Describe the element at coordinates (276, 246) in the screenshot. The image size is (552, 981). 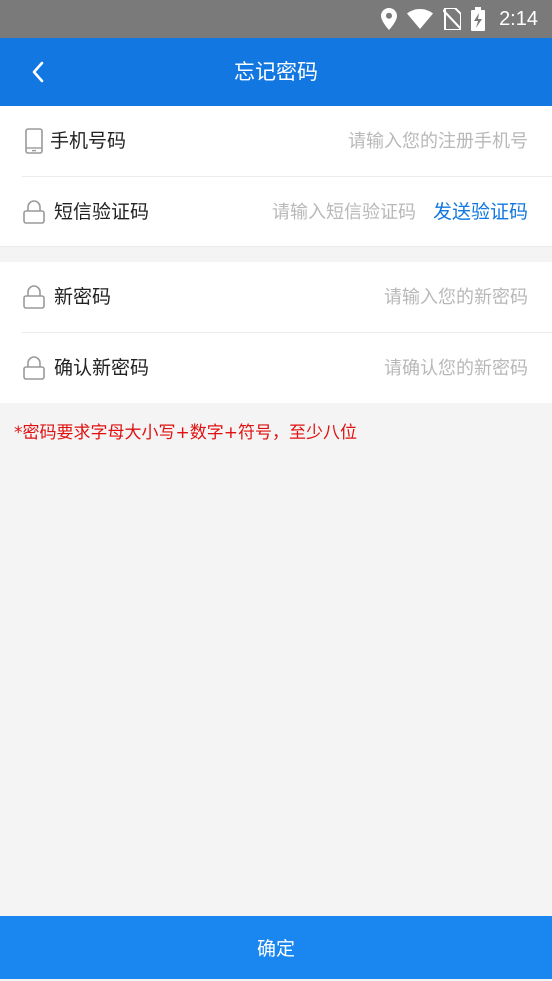
I see `group-divider` at that location.